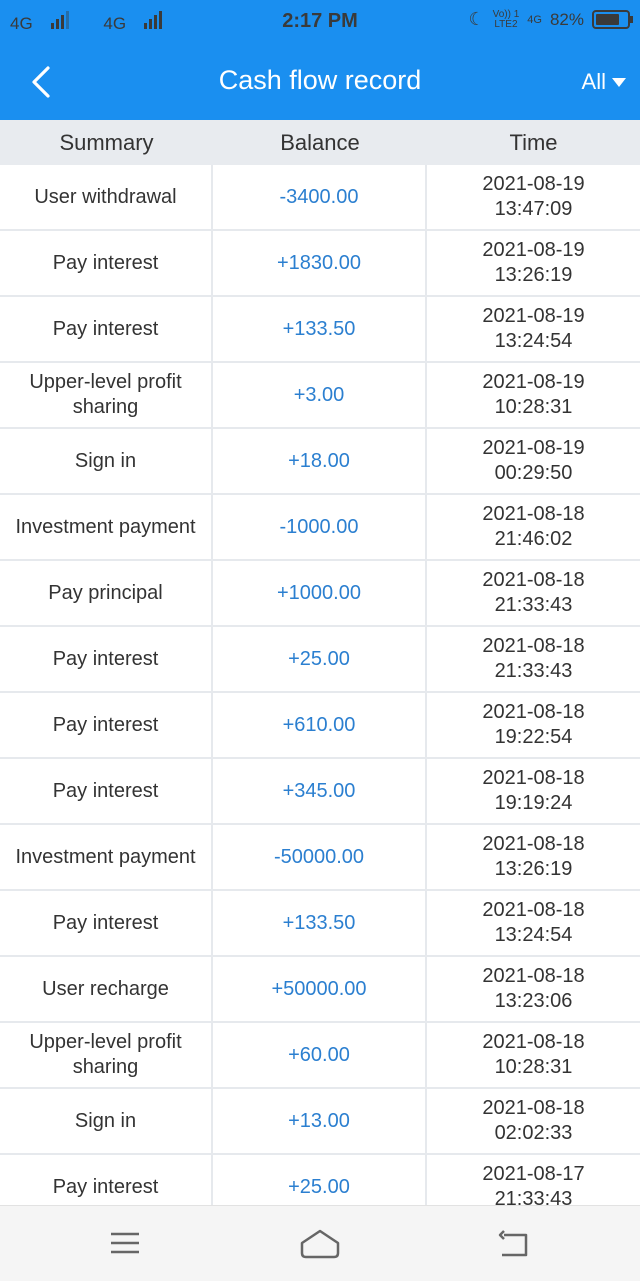  I want to click on balance-cell: +345.00, so click(320, 791).